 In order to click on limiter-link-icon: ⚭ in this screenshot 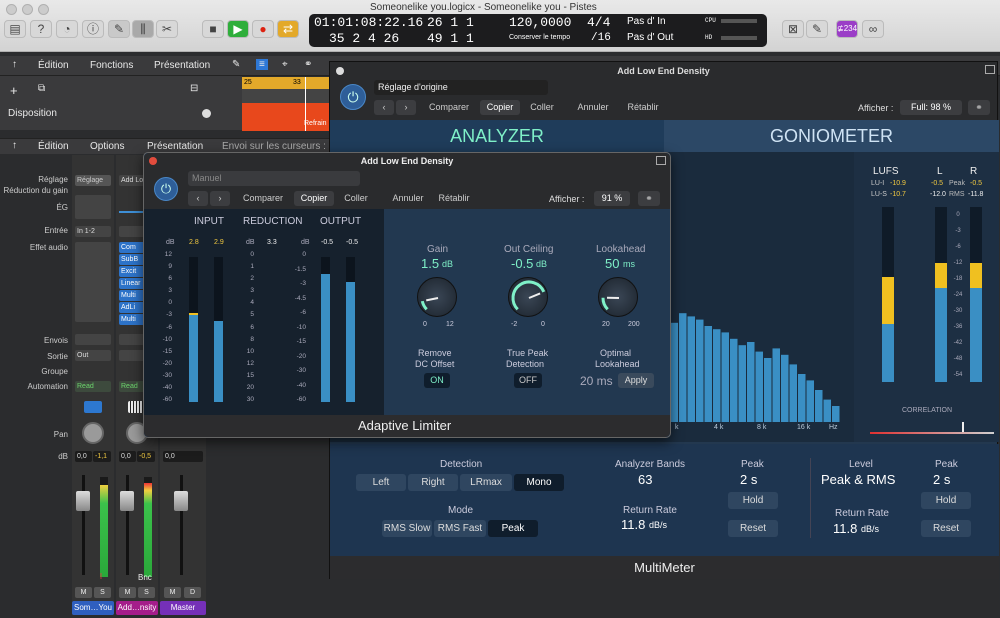, I will do `click(649, 198)`.